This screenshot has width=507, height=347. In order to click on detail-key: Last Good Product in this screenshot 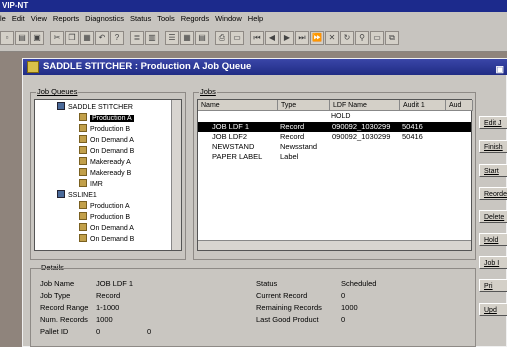, I will do `click(287, 319)`.